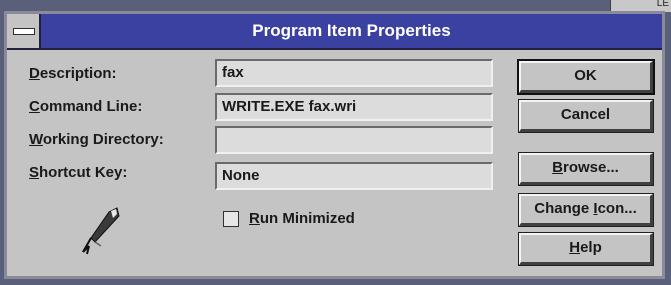 Image resolution: width=671 pixels, height=285 pixels. What do you see at coordinates (354, 140) in the screenshot?
I see `working-directory-field` at bounding box center [354, 140].